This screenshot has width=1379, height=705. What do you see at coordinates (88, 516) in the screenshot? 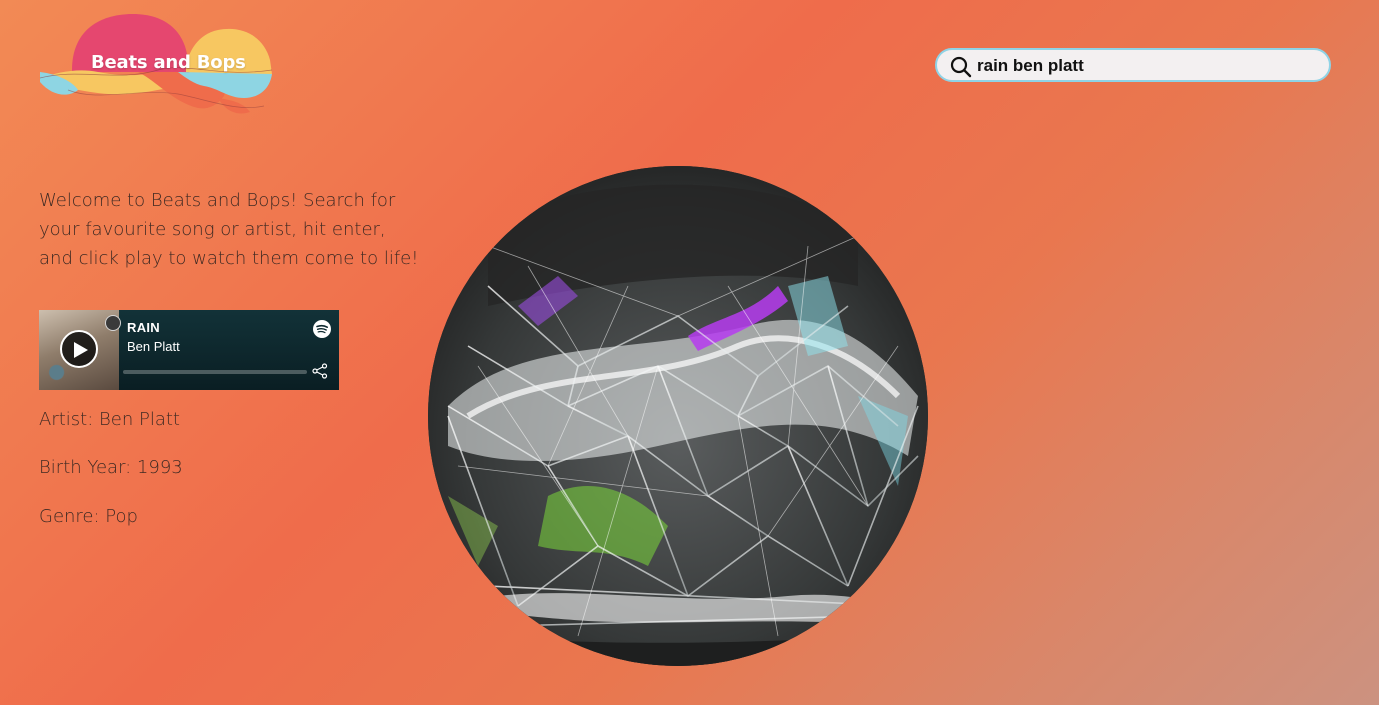
I see `genre-info: Genre: Pop` at bounding box center [88, 516].